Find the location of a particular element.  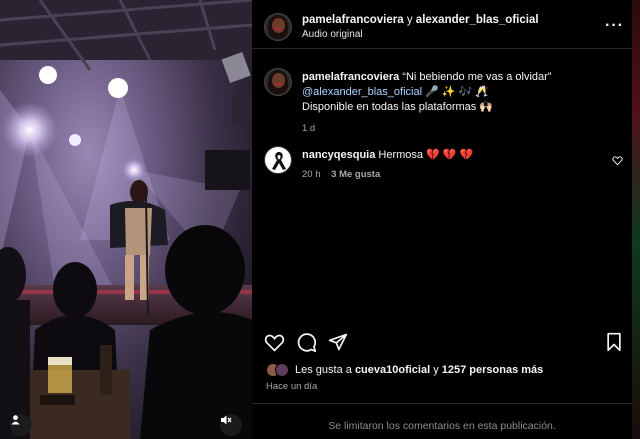

caption-username-link: pamelafrancoviera is located at coordinates (350, 77).